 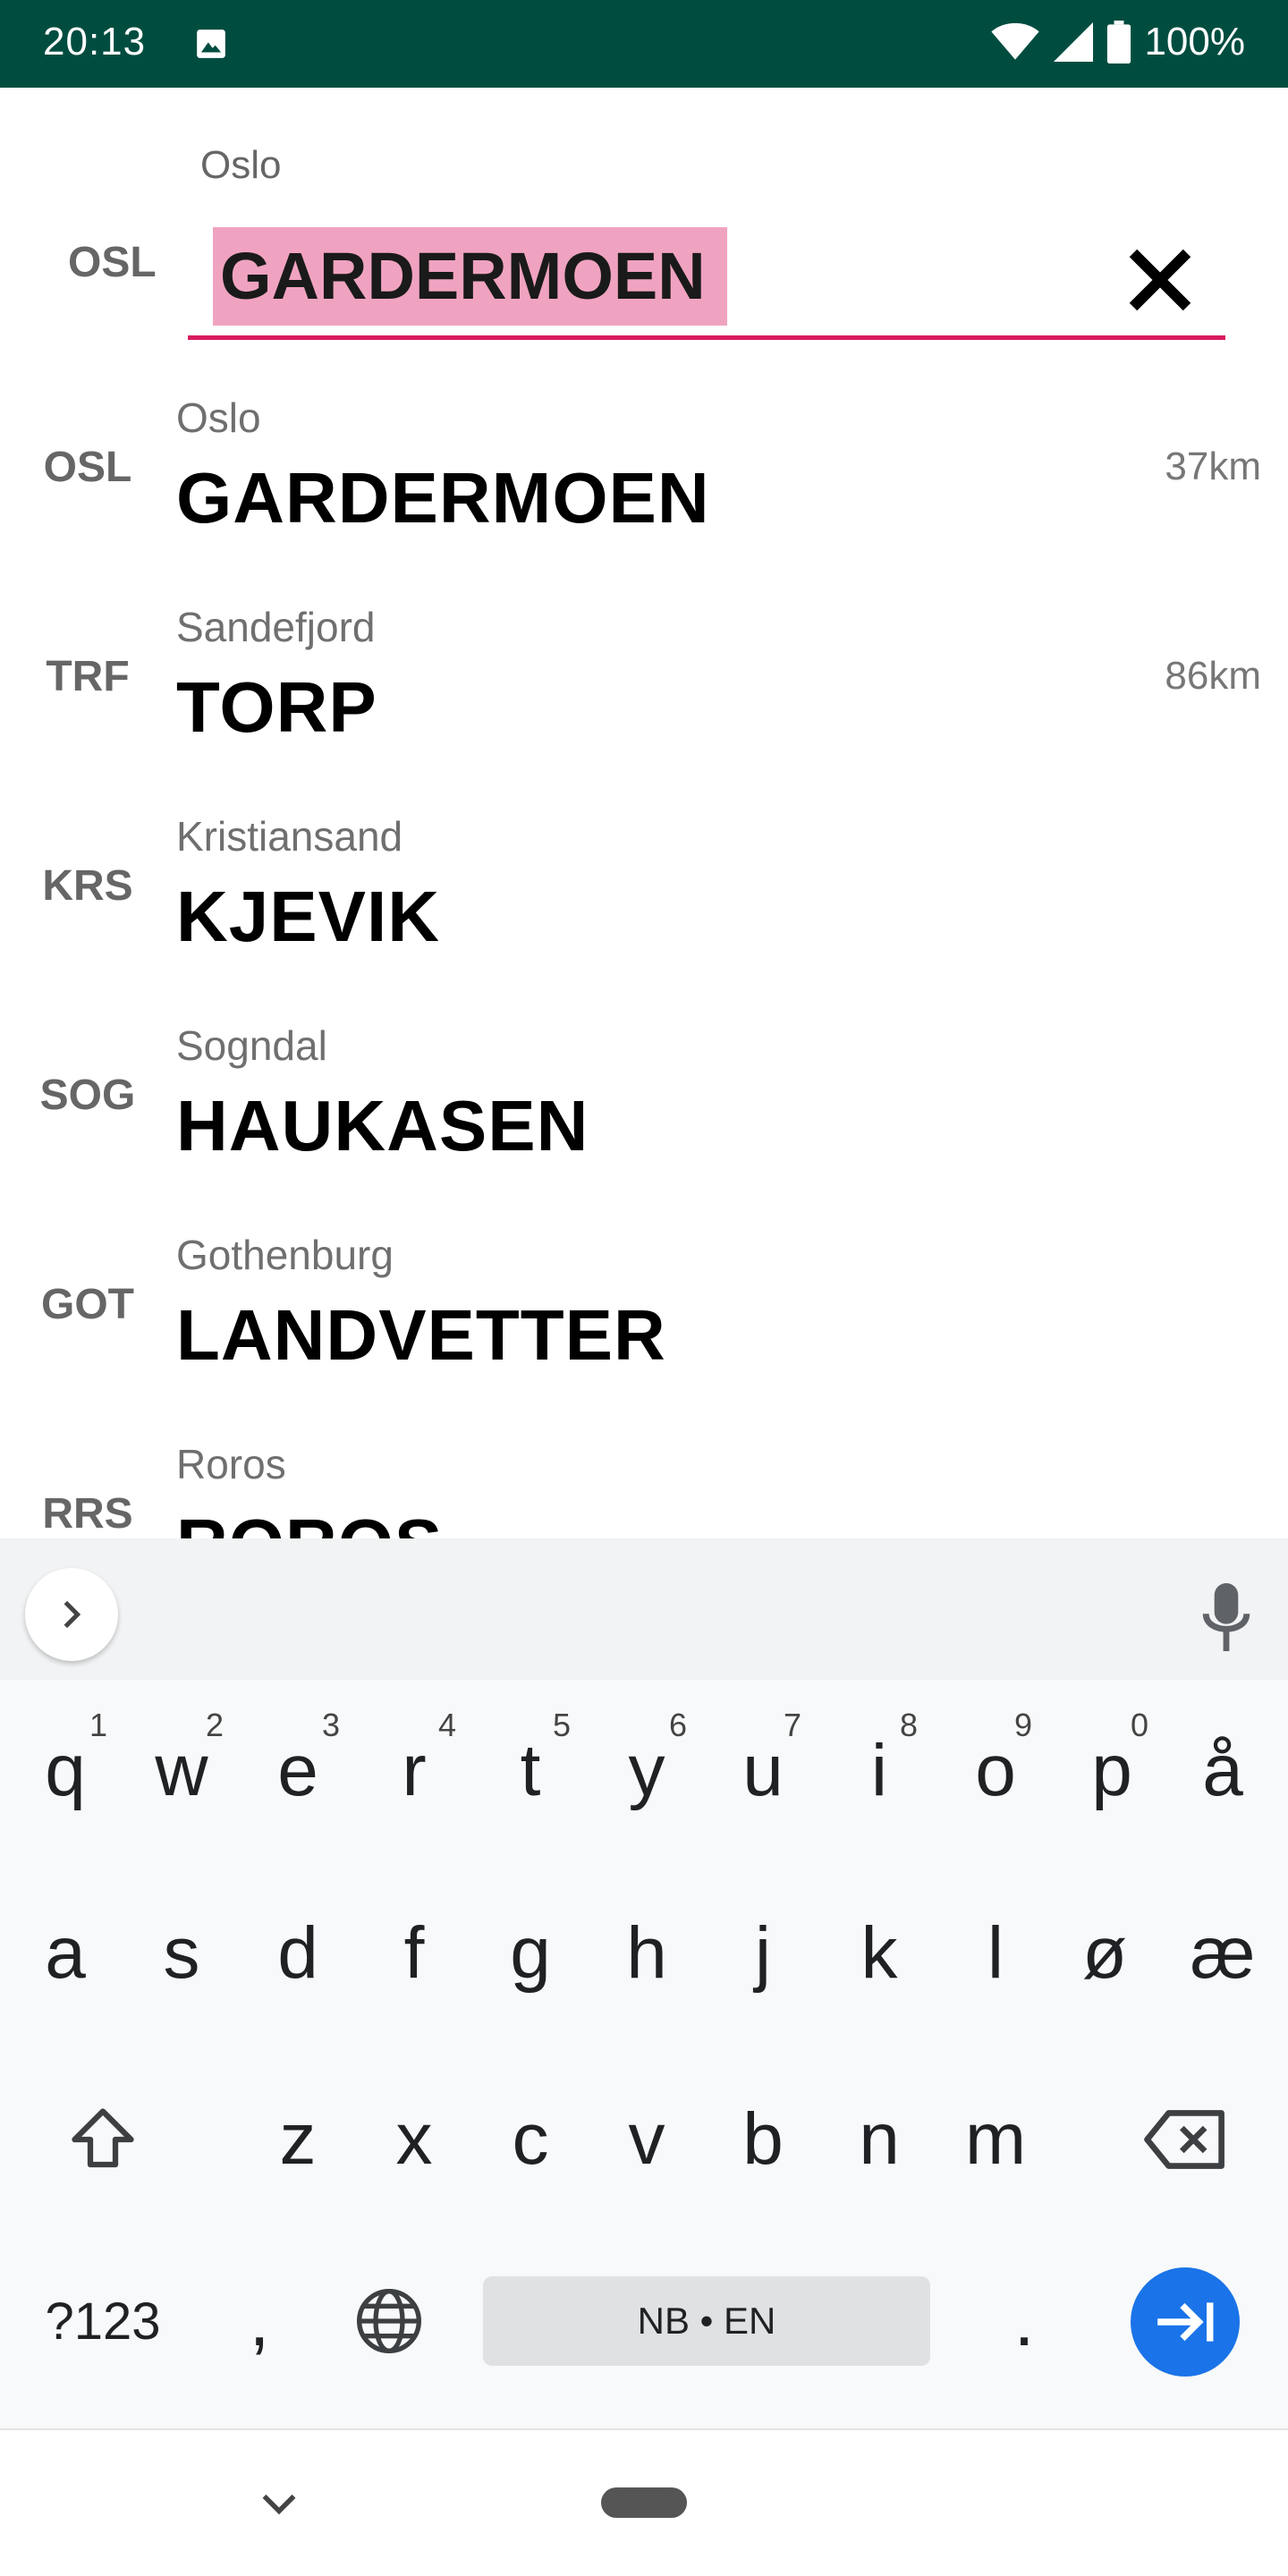 I want to click on key-g: g, so click(x=530, y=1953).